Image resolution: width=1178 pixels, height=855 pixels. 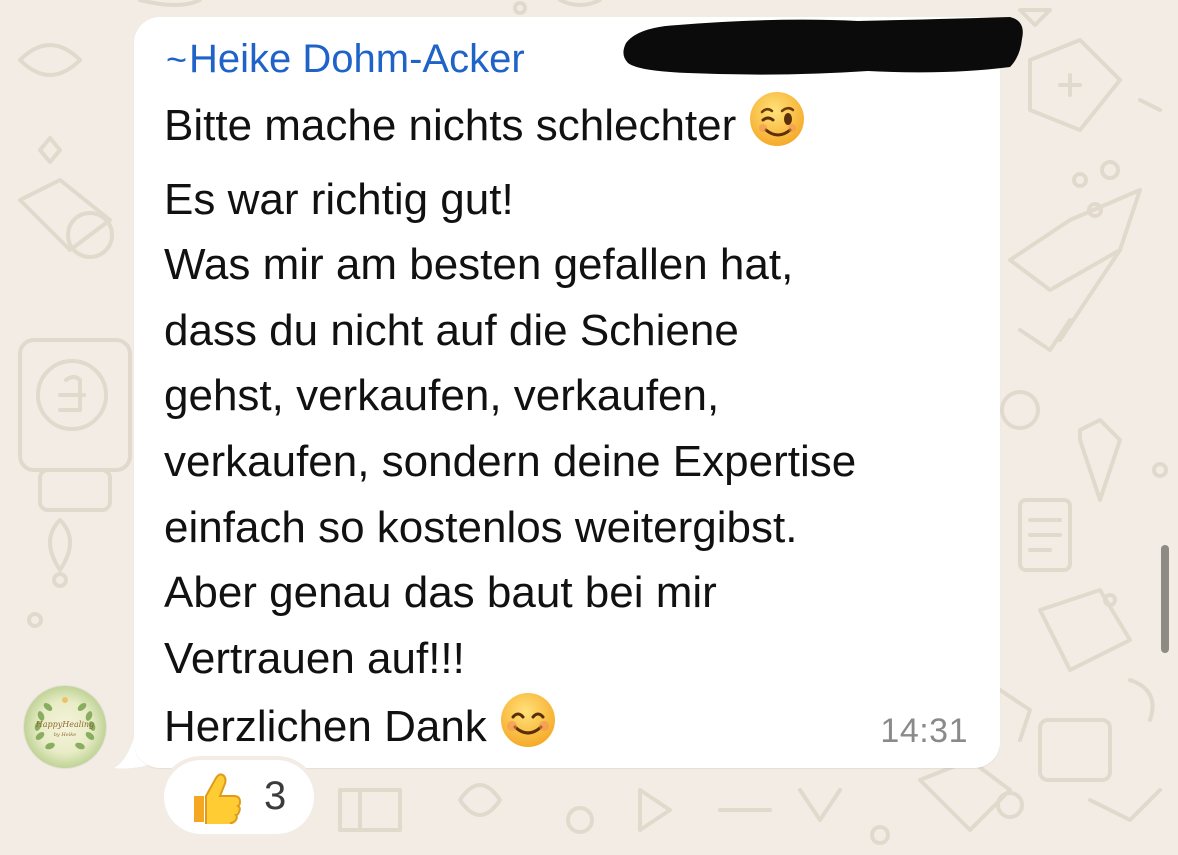 What do you see at coordinates (339, 199) in the screenshot?
I see `message-line-2: Es war richtig gut!` at bounding box center [339, 199].